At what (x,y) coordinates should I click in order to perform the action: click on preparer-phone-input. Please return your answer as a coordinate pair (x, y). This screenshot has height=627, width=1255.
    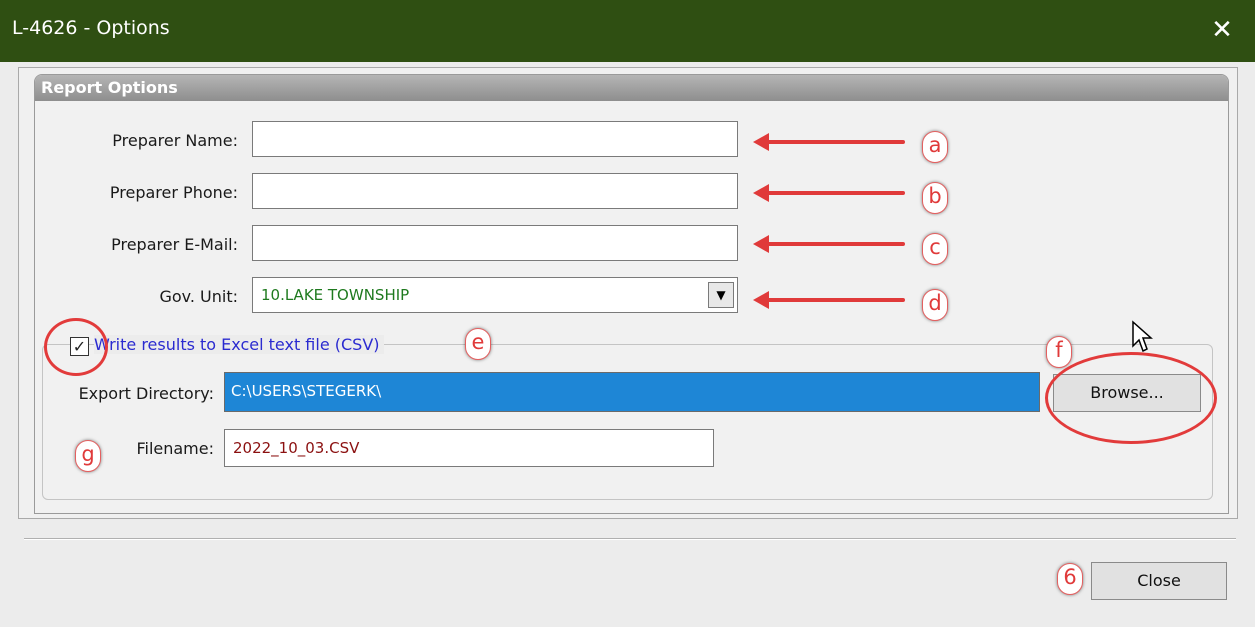
    Looking at the image, I should click on (495, 191).